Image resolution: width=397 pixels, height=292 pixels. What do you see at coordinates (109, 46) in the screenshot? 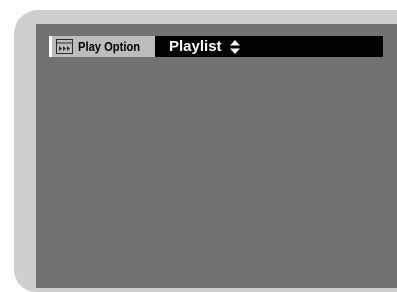
I see `menu-label: Play Option` at bounding box center [109, 46].